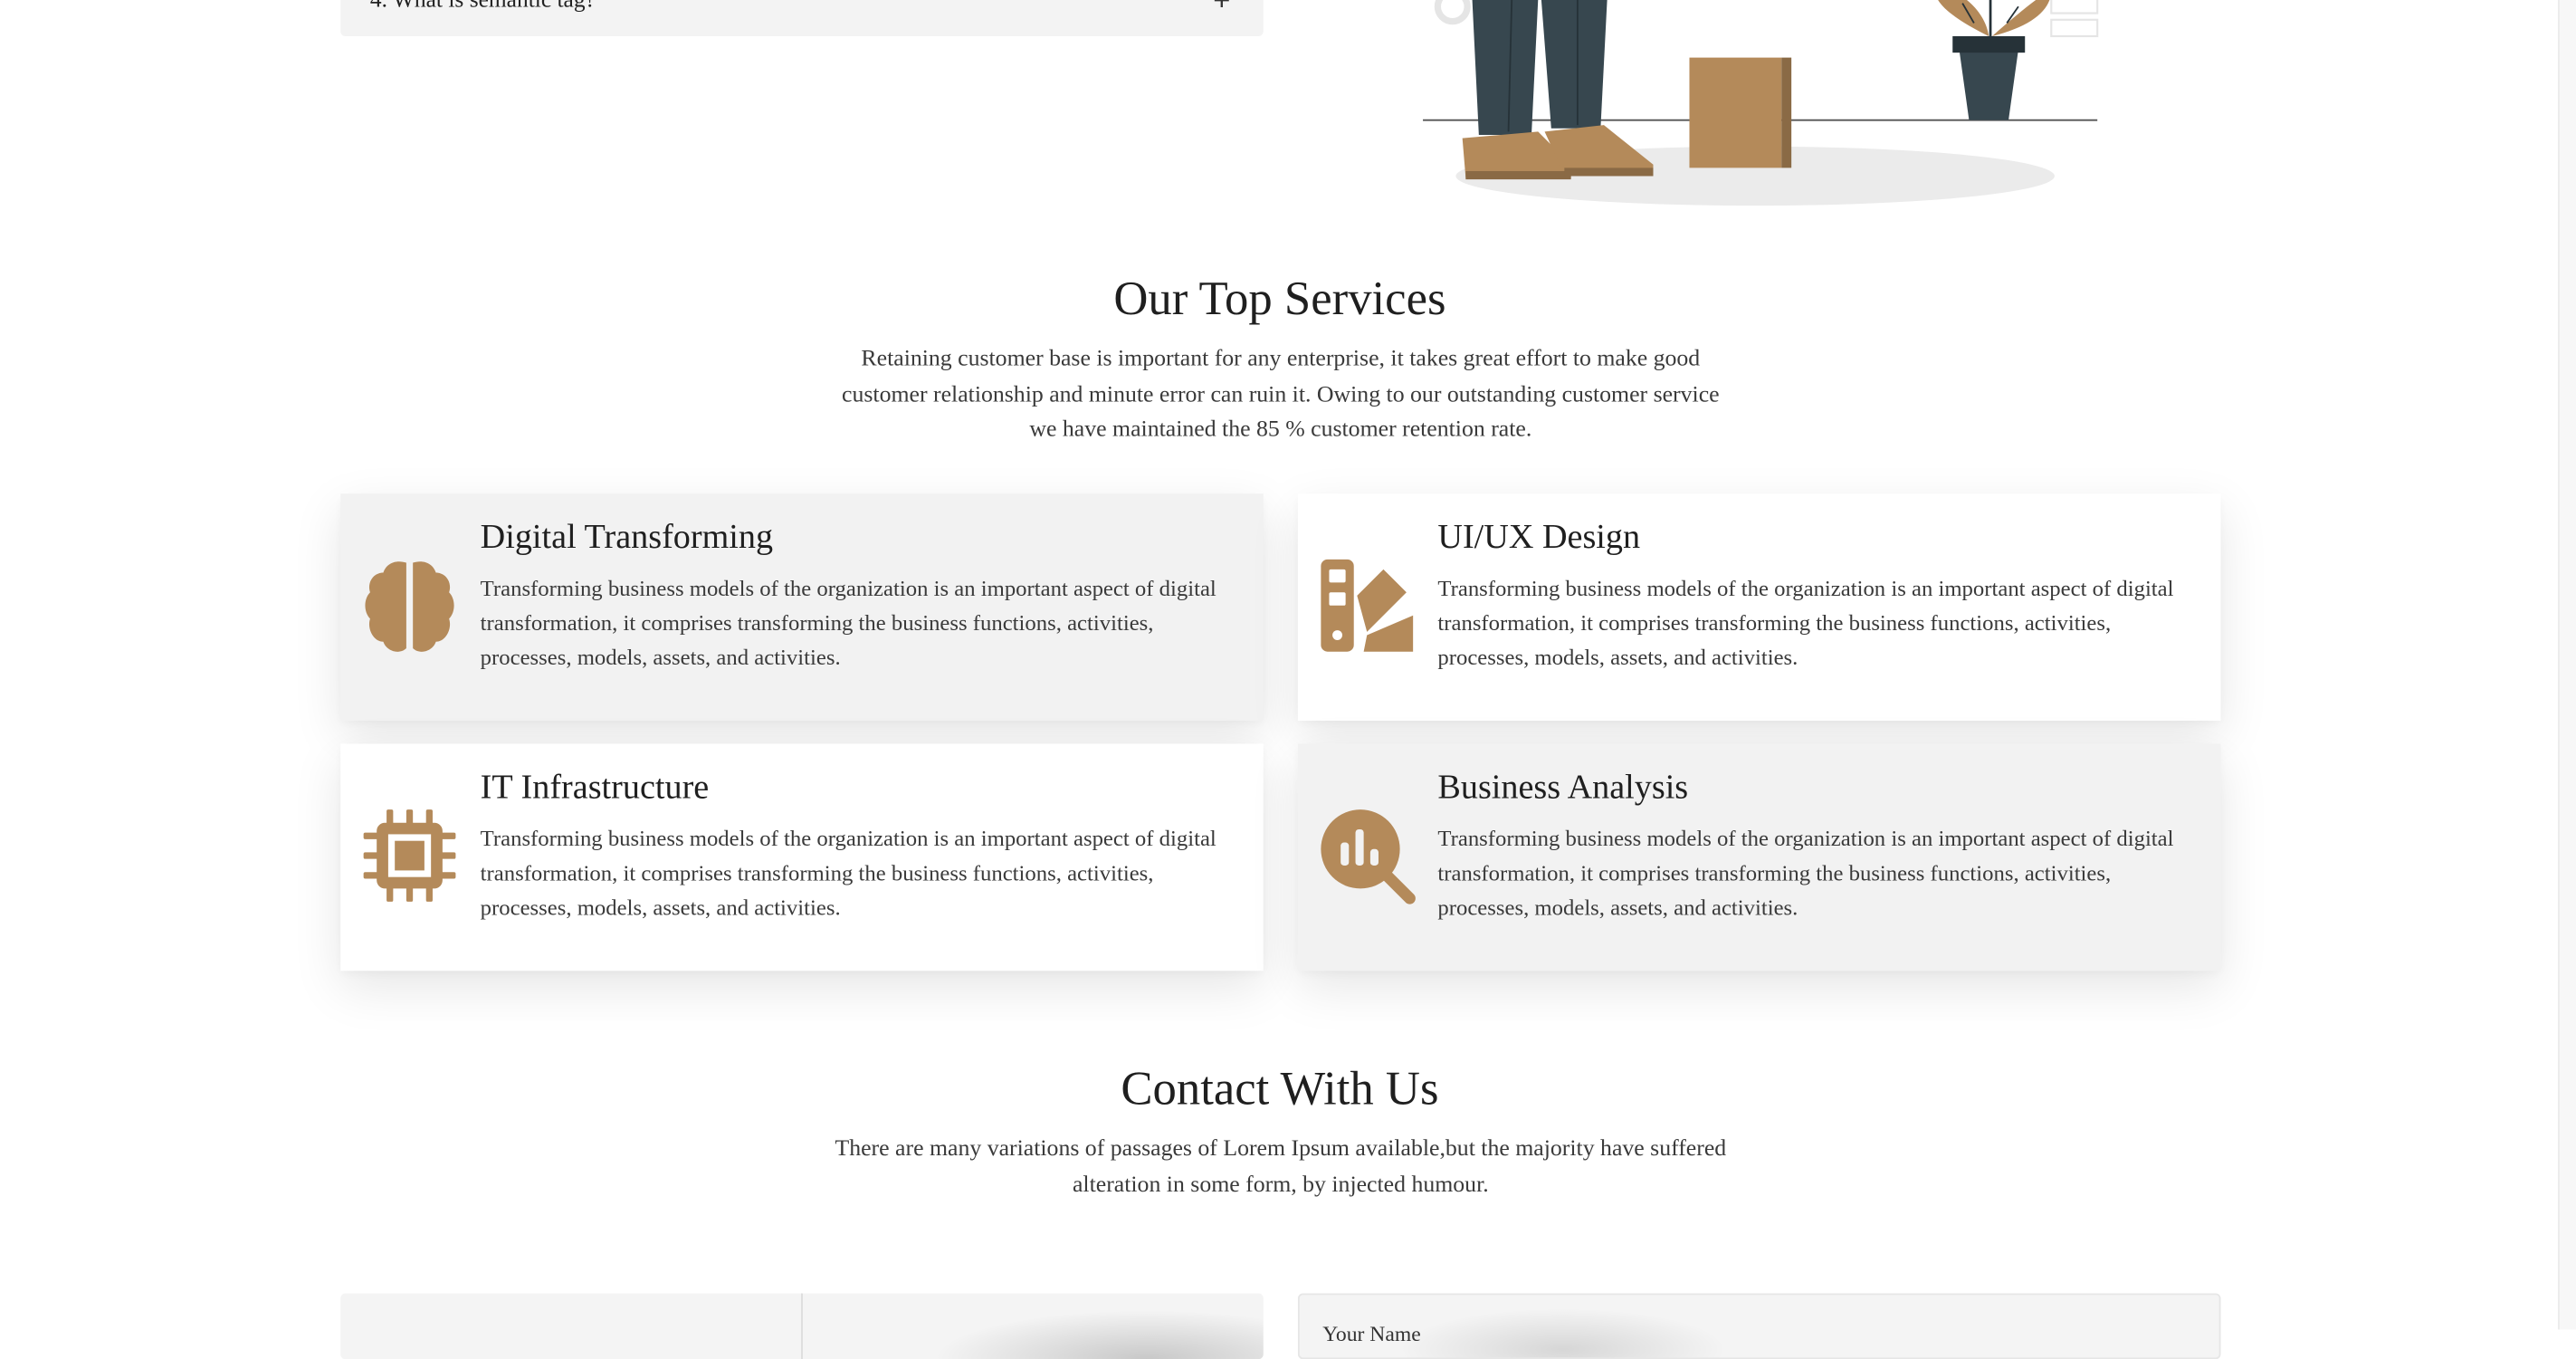 This screenshot has height=1359, width=2576. Describe the element at coordinates (1369, 856) in the screenshot. I see `magnifying-chart-icon` at that location.